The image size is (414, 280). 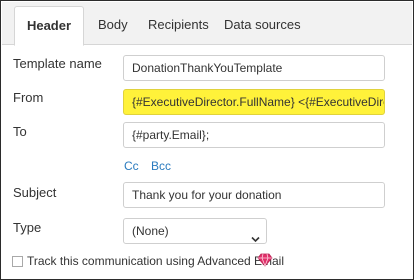 What do you see at coordinates (161, 166) in the screenshot?
I see `bcc-link: Bcc` at bounding box center [161, 166].